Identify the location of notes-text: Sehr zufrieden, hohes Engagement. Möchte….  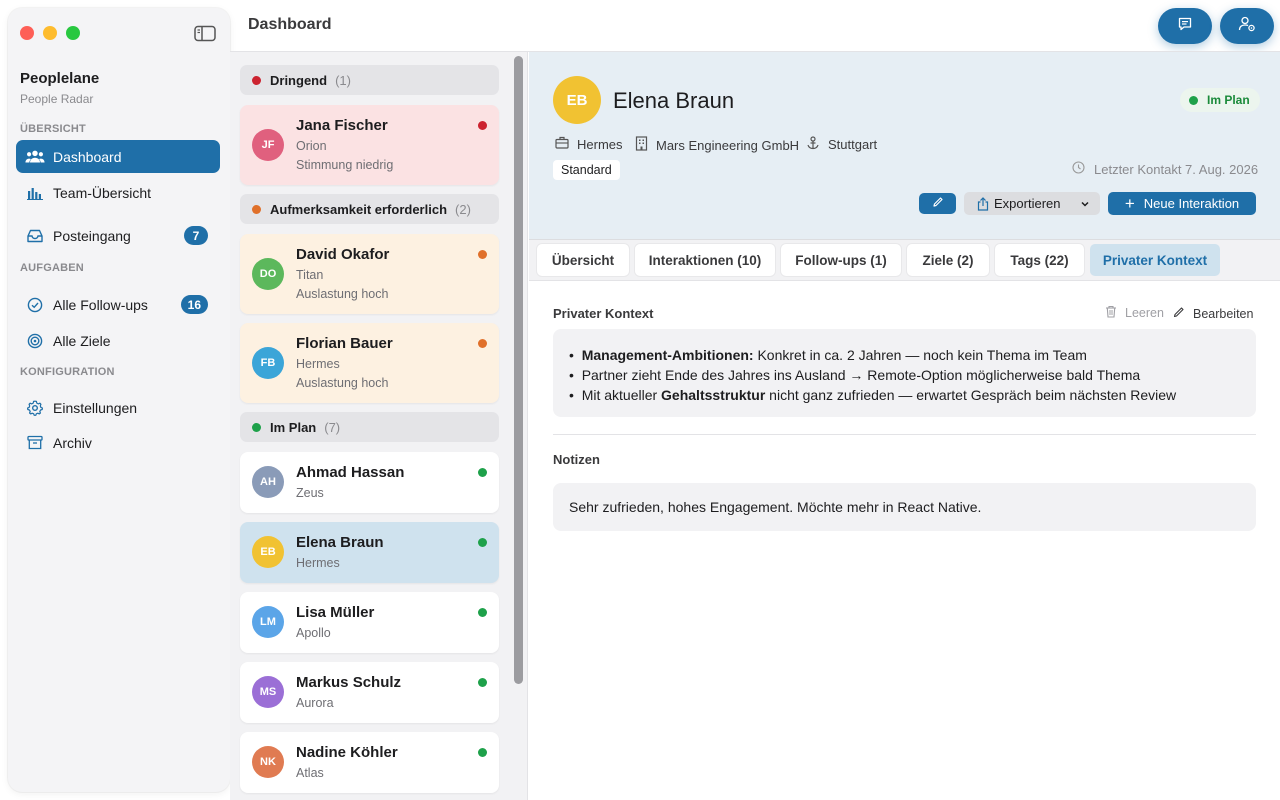
(775, 507).